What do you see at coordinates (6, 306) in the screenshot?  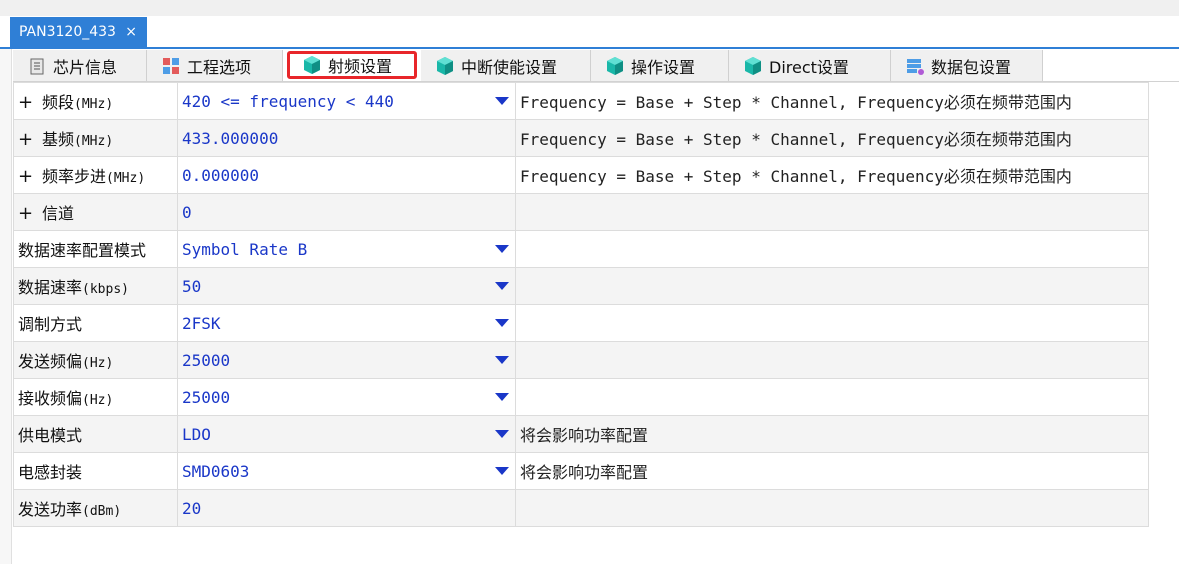 I see `left-gutter` at bounding box center [6, 306].